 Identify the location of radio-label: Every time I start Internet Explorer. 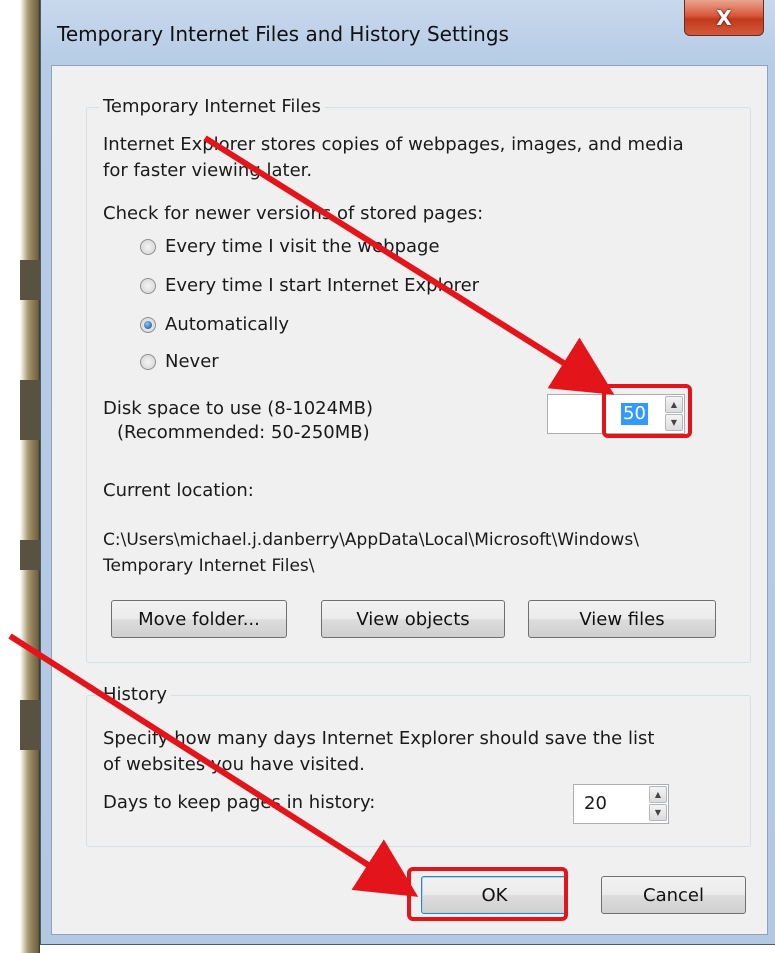
(322, 285).